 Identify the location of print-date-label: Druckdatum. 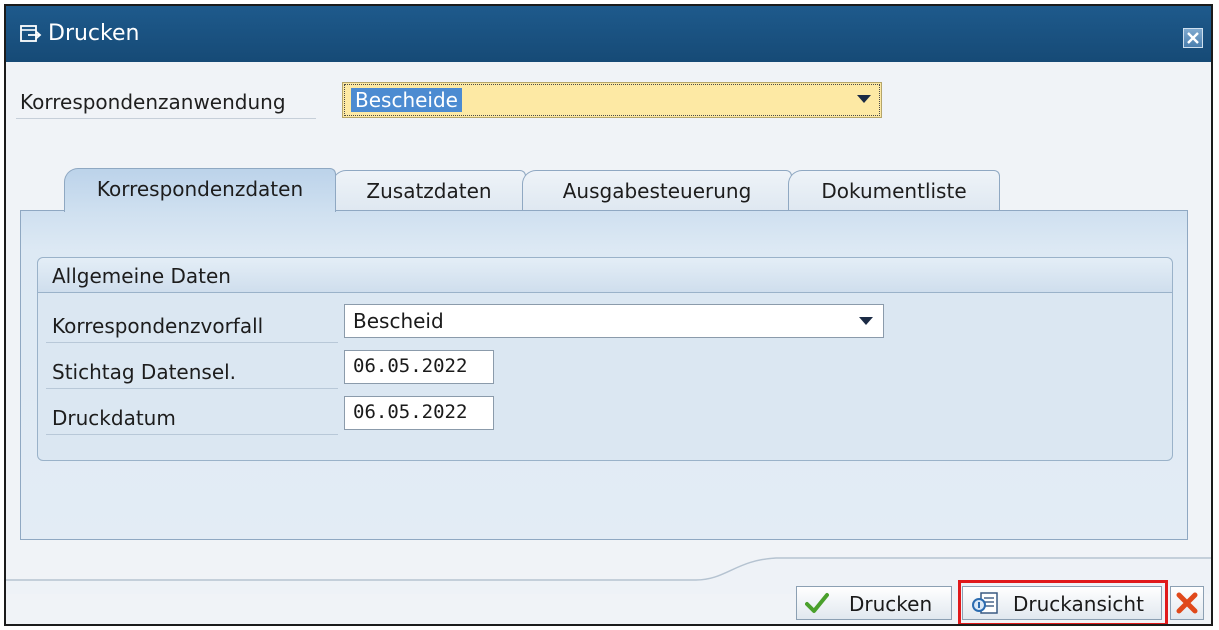
(114, 418).